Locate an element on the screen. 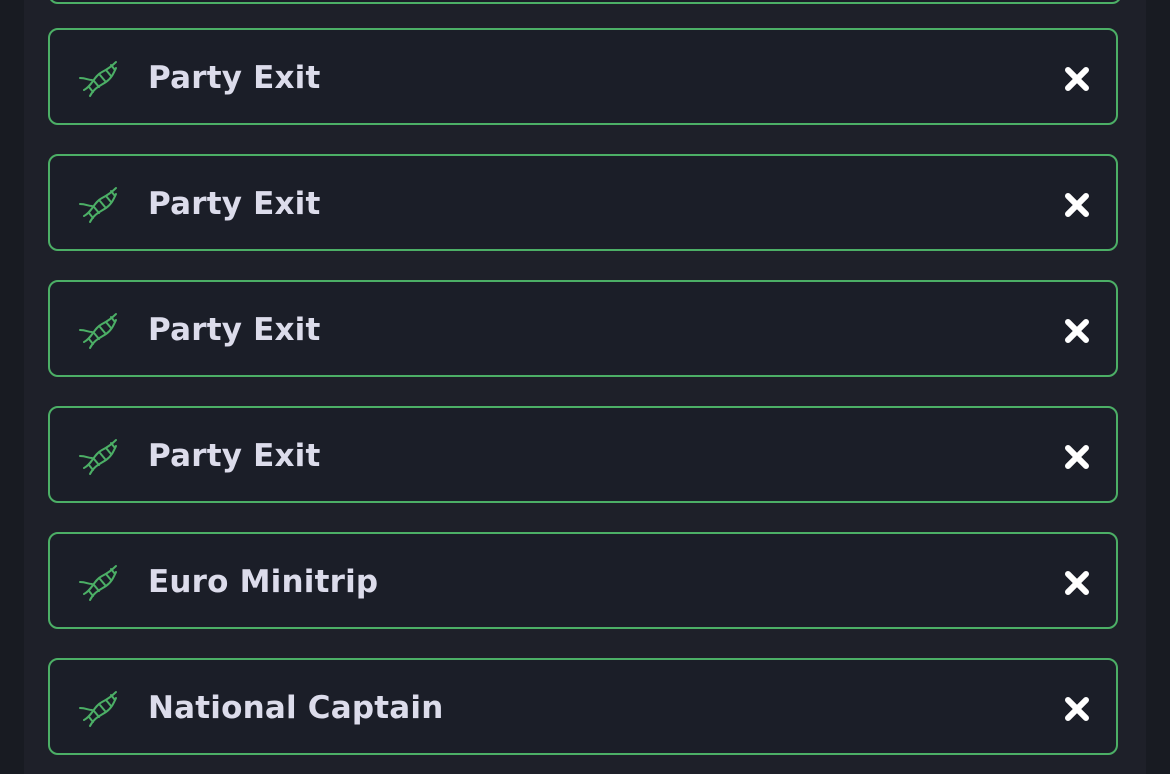  item-label: National Captain is located at coordinates (296, 708).